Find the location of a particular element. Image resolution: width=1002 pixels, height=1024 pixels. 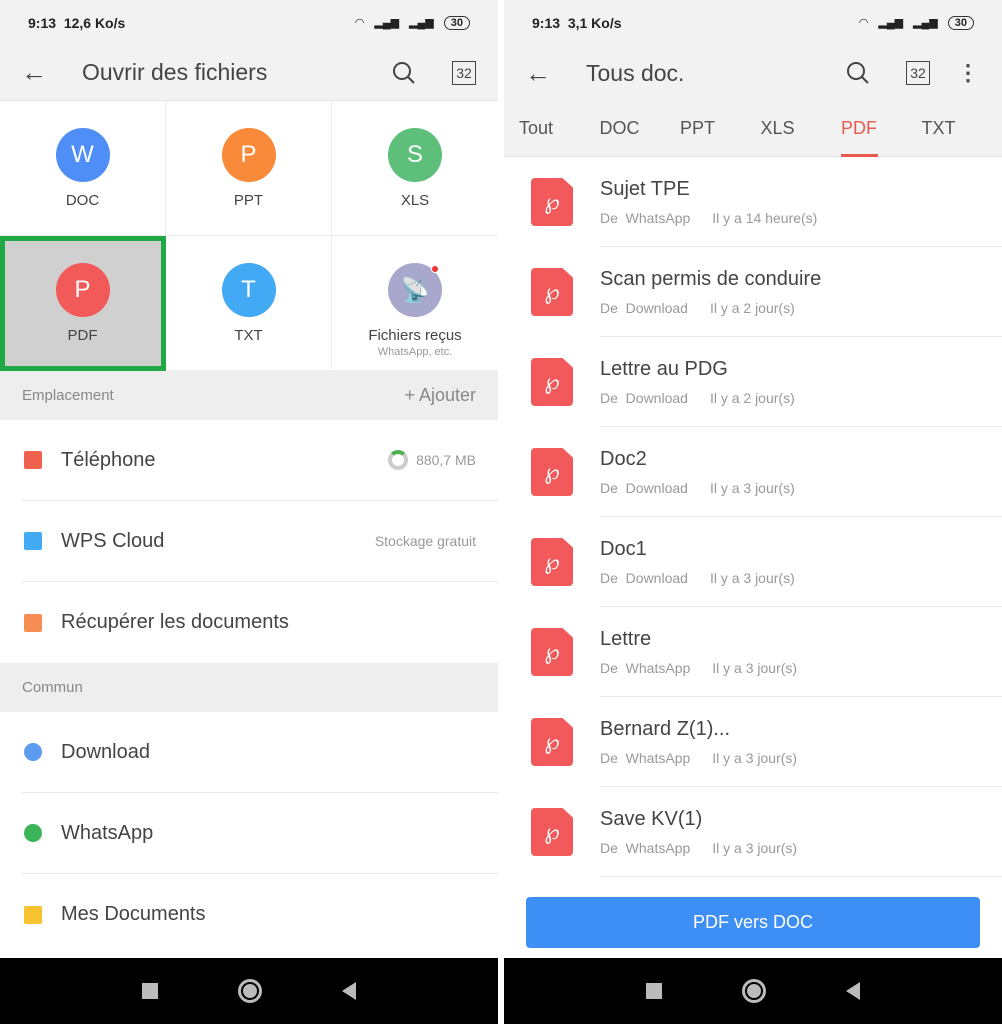

file-name: Lettre is located at coordinates (626, 638).